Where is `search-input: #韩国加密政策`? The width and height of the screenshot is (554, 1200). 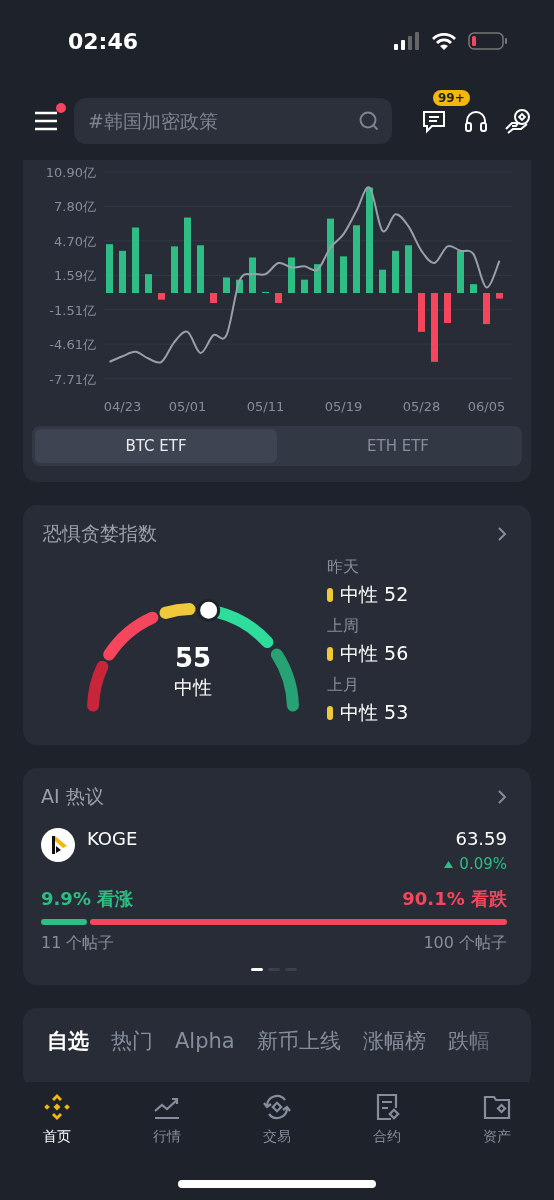 search-input: #韩国加密政策 is located at coordinates (222, 121).